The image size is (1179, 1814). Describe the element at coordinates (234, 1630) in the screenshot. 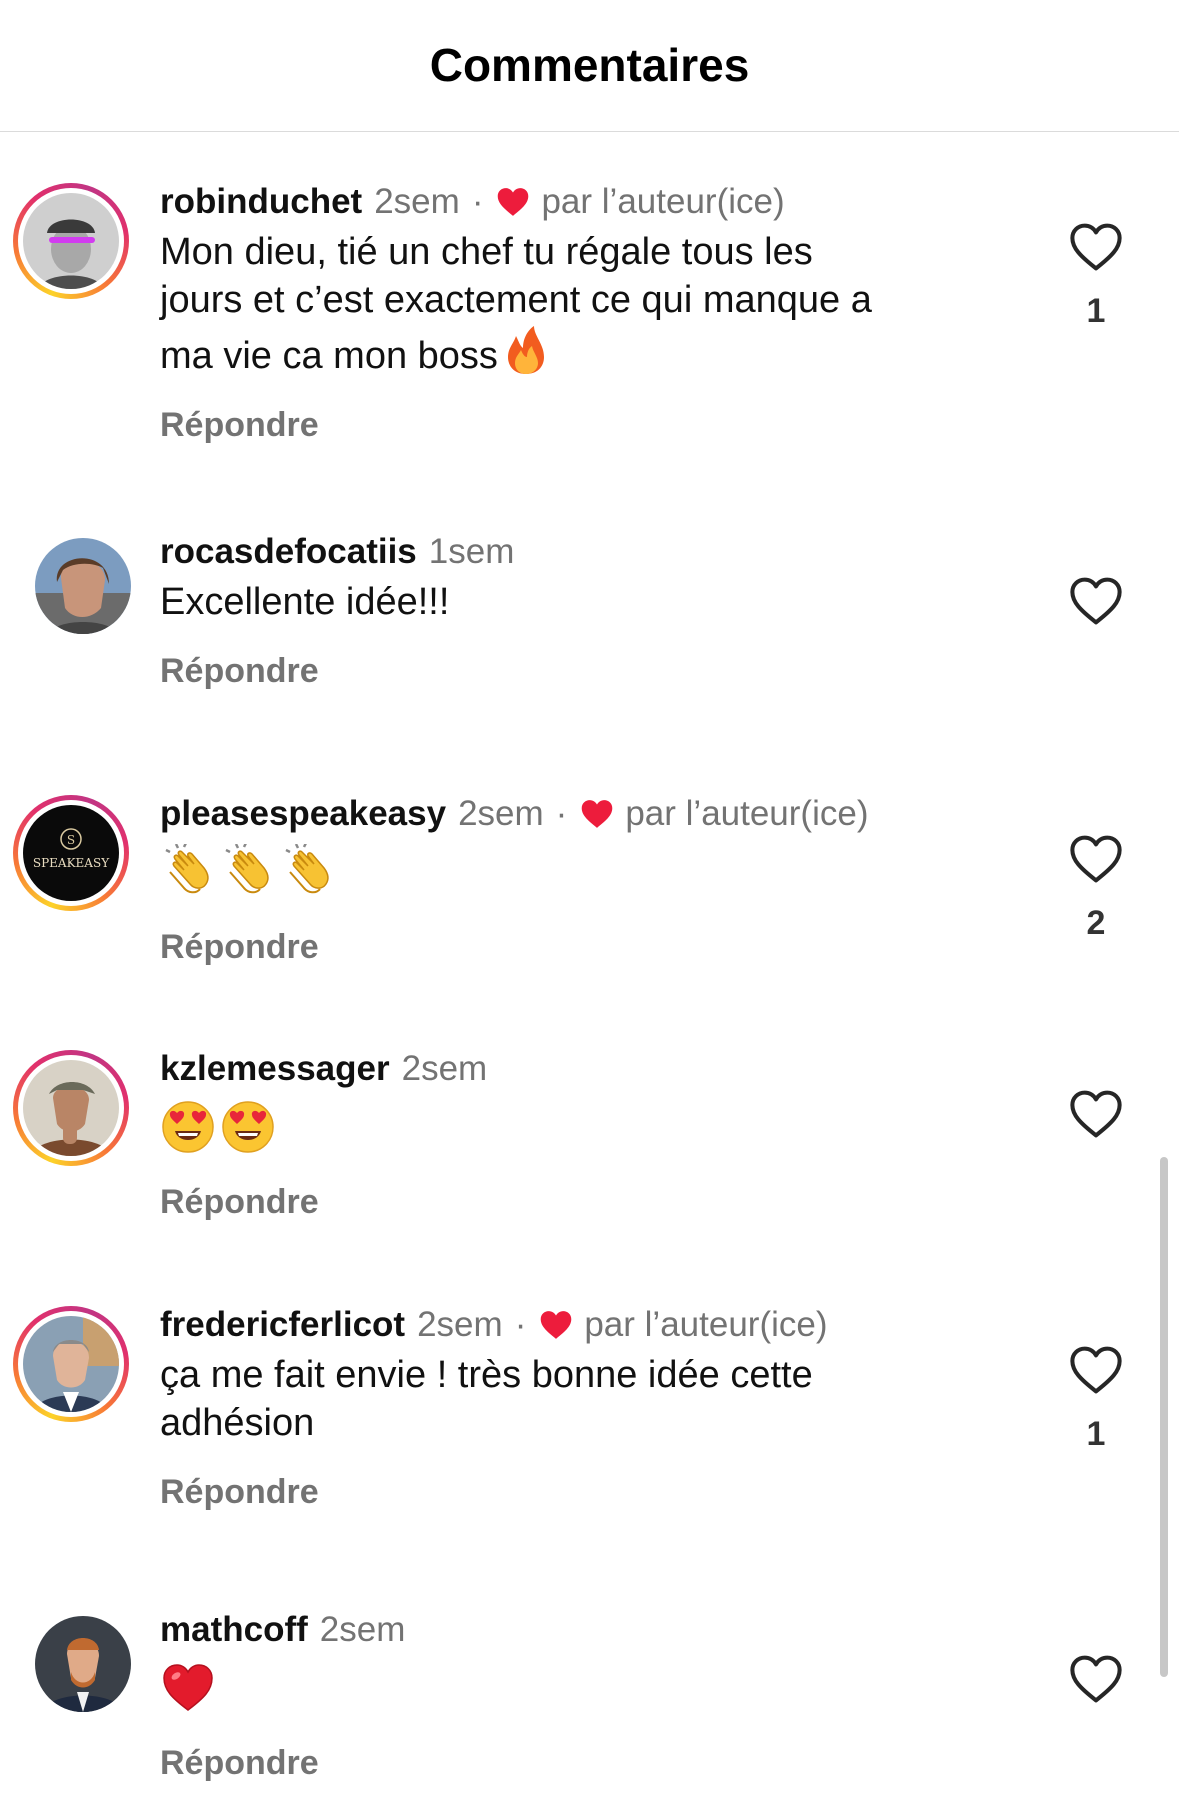

I see `username: mathcoff` at that location.